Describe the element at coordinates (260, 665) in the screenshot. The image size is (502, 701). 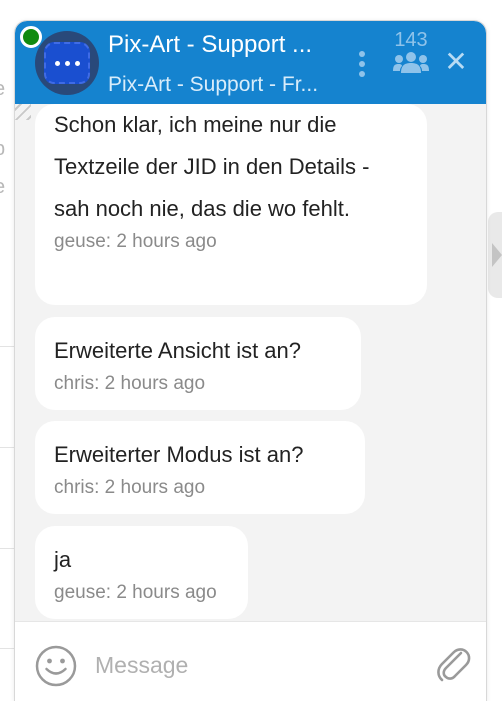
I see `message-input` at that location.